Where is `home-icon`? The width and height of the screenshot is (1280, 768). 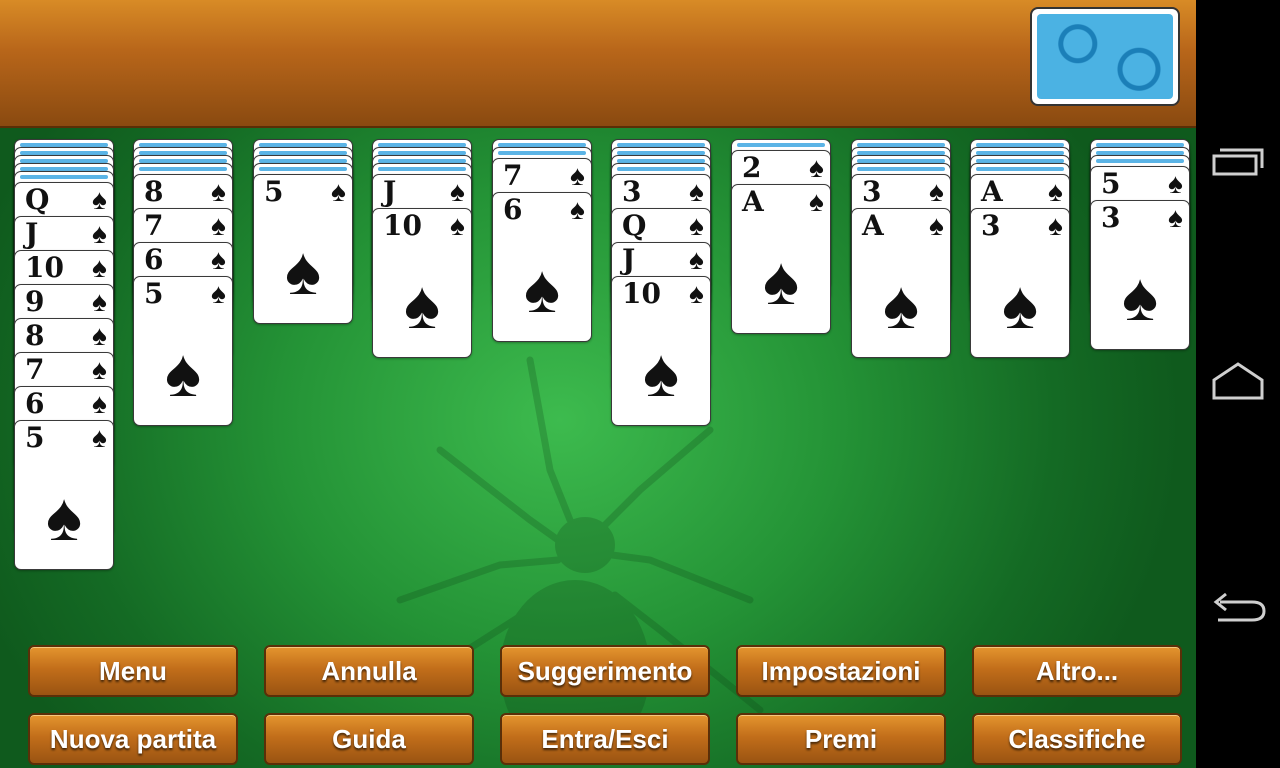 home-icon is located at coordinates (1238, 383).